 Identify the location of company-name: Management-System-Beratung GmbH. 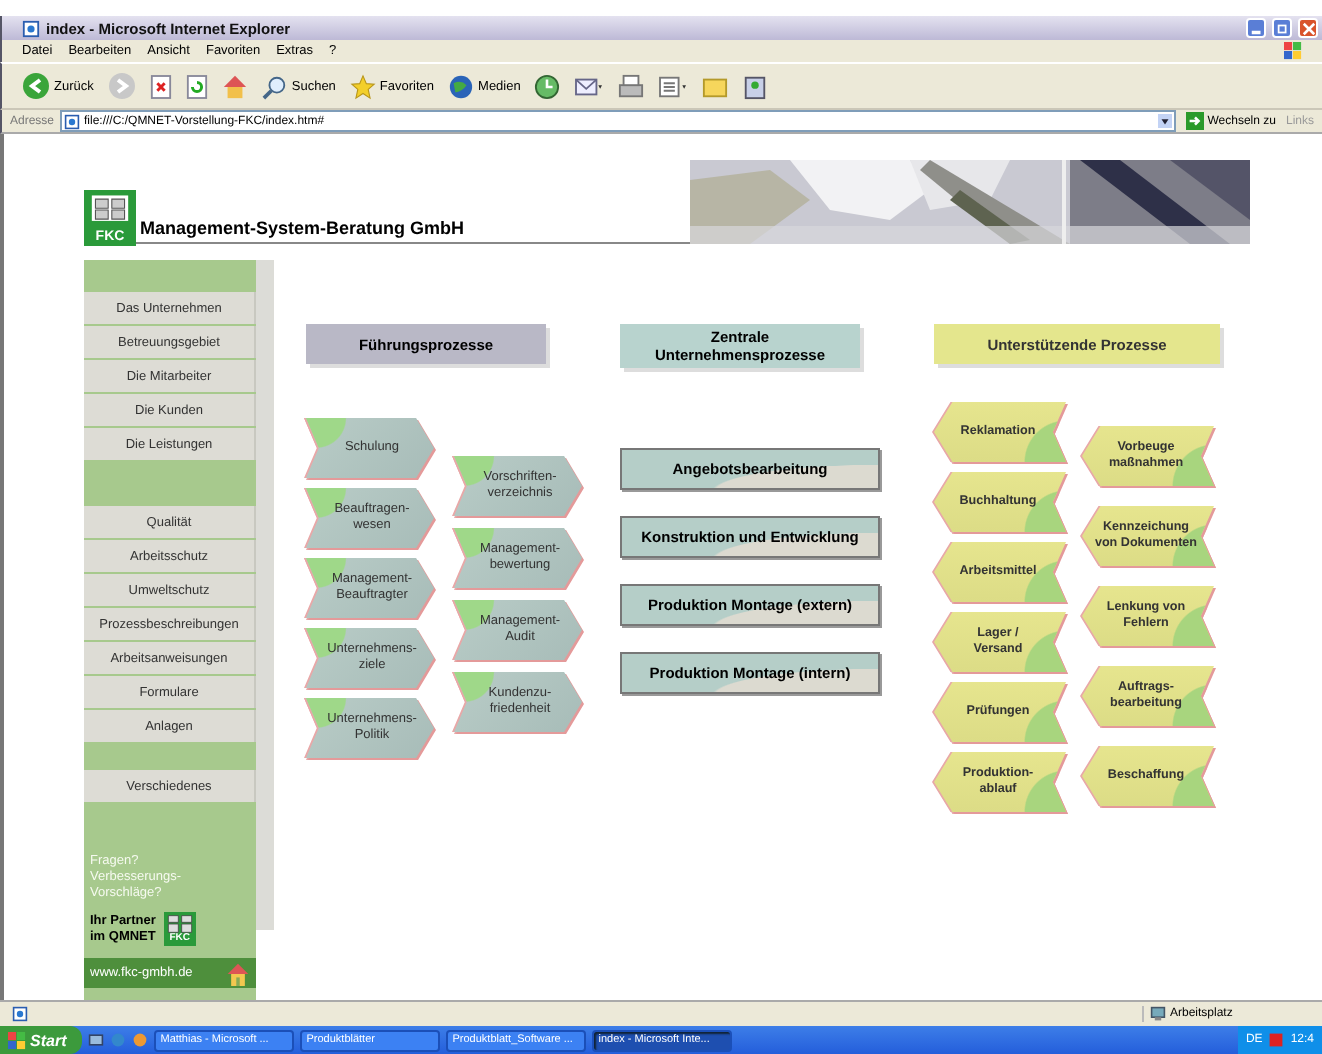
(300, 231).